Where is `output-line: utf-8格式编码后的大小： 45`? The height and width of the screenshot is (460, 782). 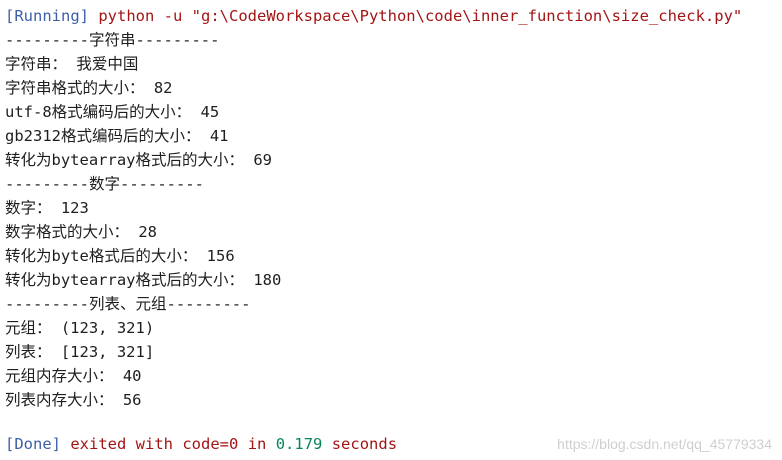 output-line: utf-8格式编码后的大小： 45 is located at coordinates (112, 112).